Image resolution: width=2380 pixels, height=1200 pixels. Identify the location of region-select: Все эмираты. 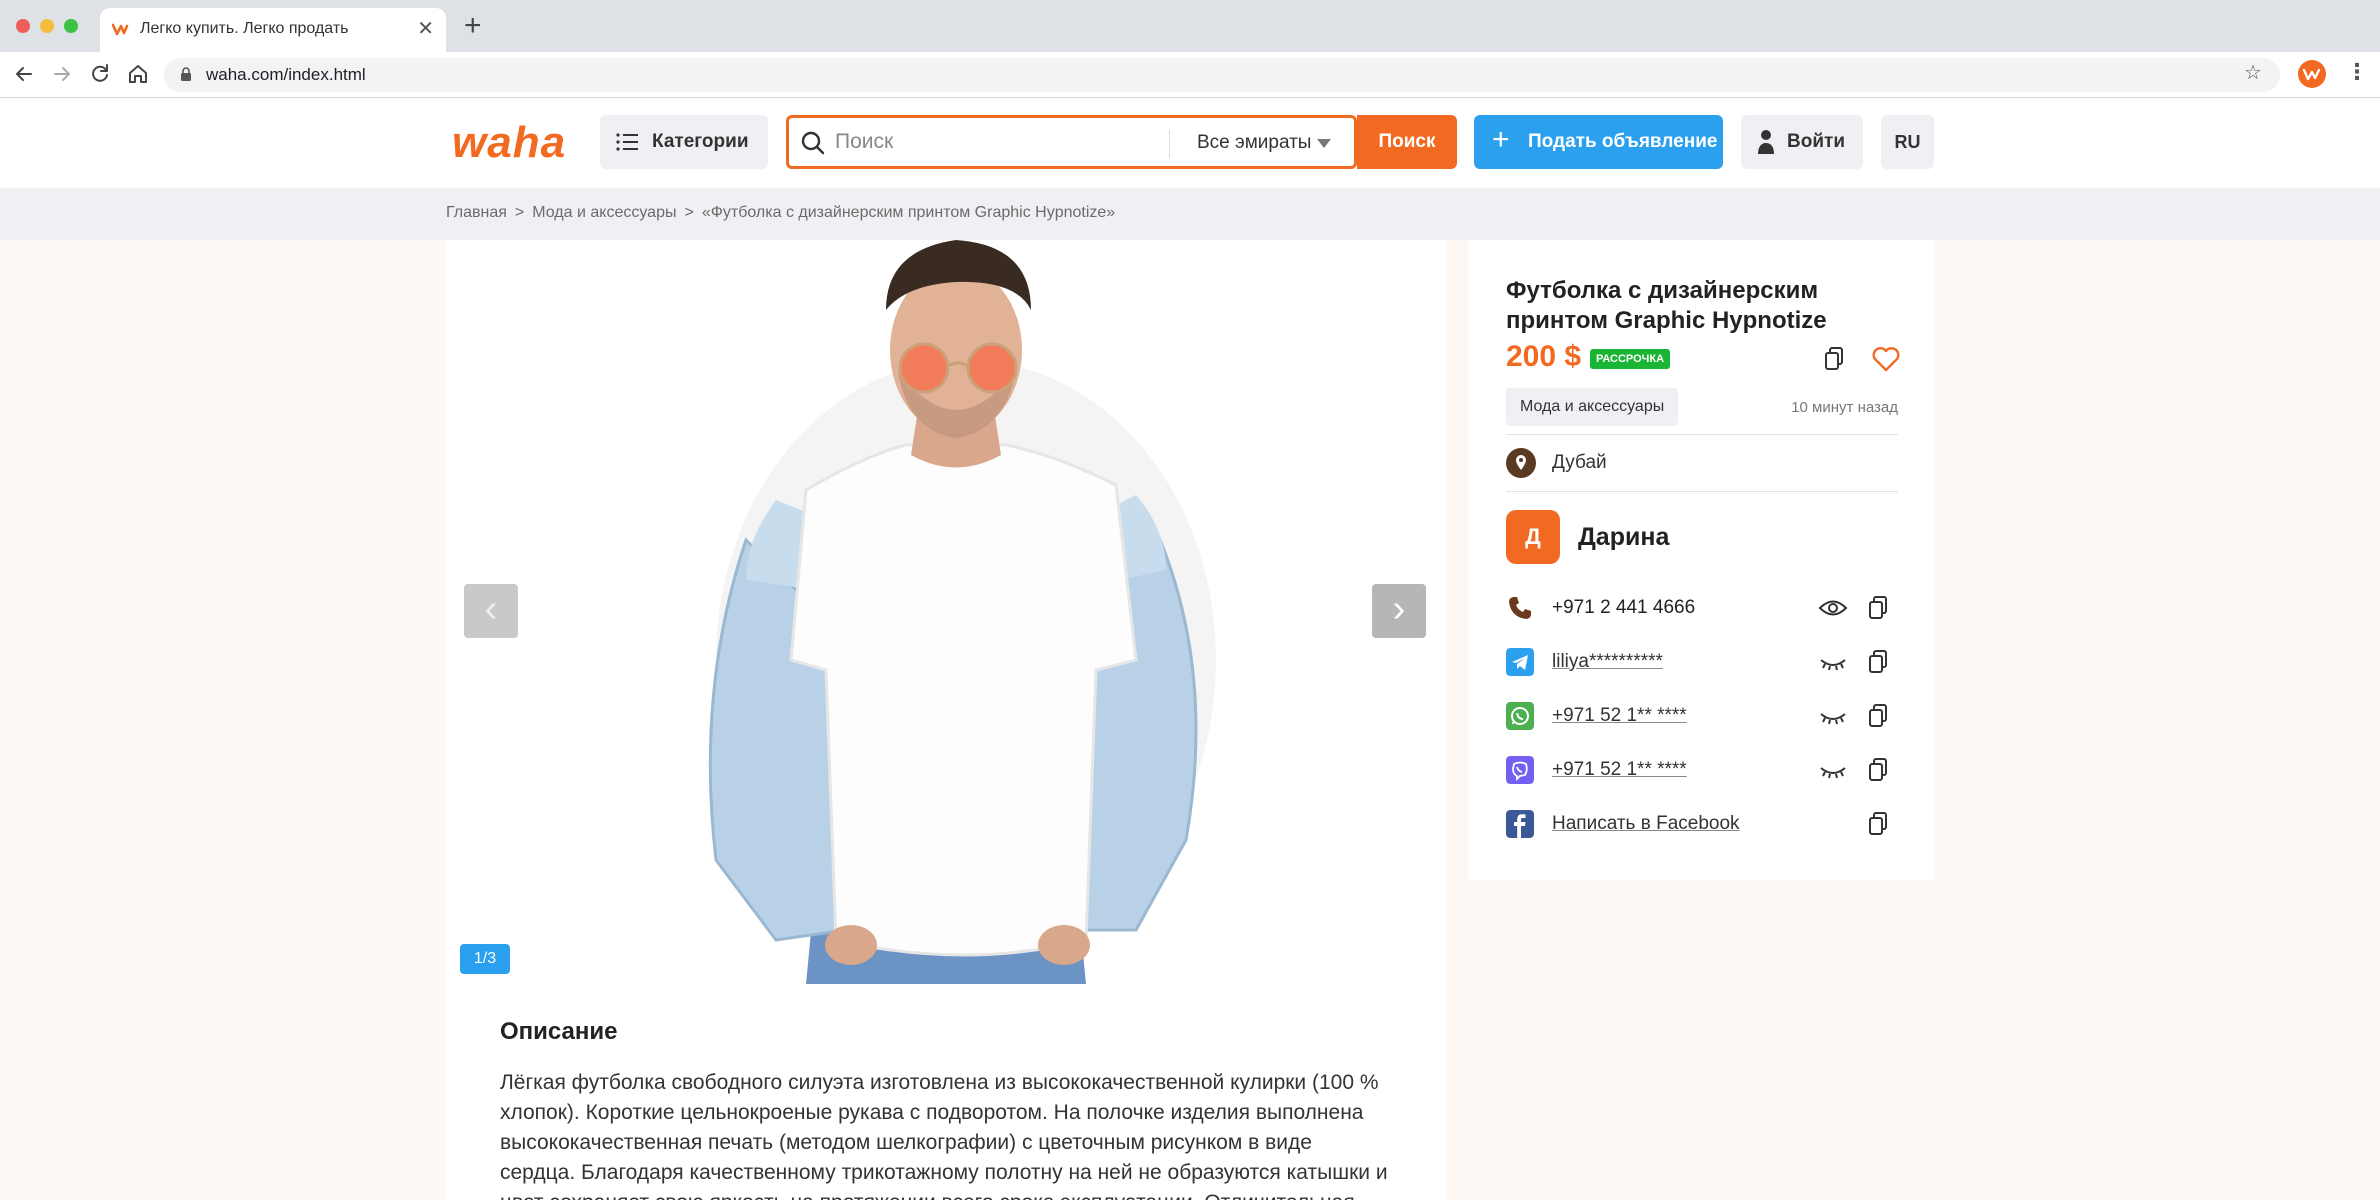
(1254, 143).